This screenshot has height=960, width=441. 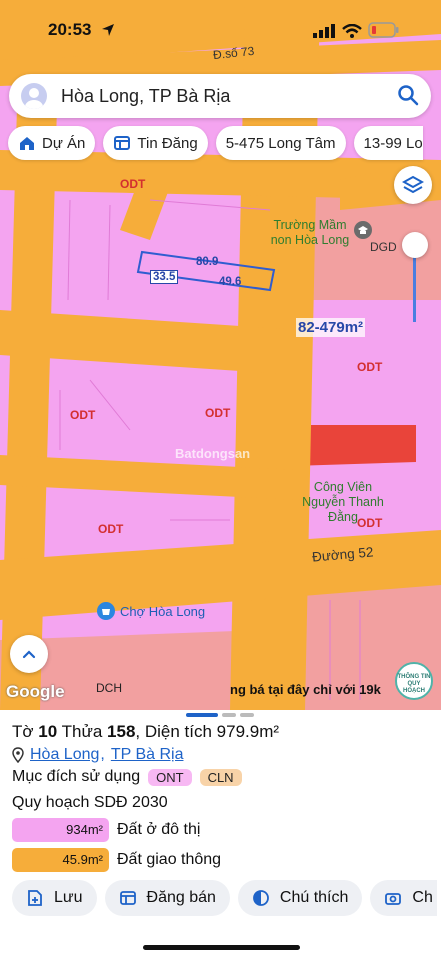 I want to click on chip-long-tam: 5-475 Long Tâm, so click(x=280, y=143).